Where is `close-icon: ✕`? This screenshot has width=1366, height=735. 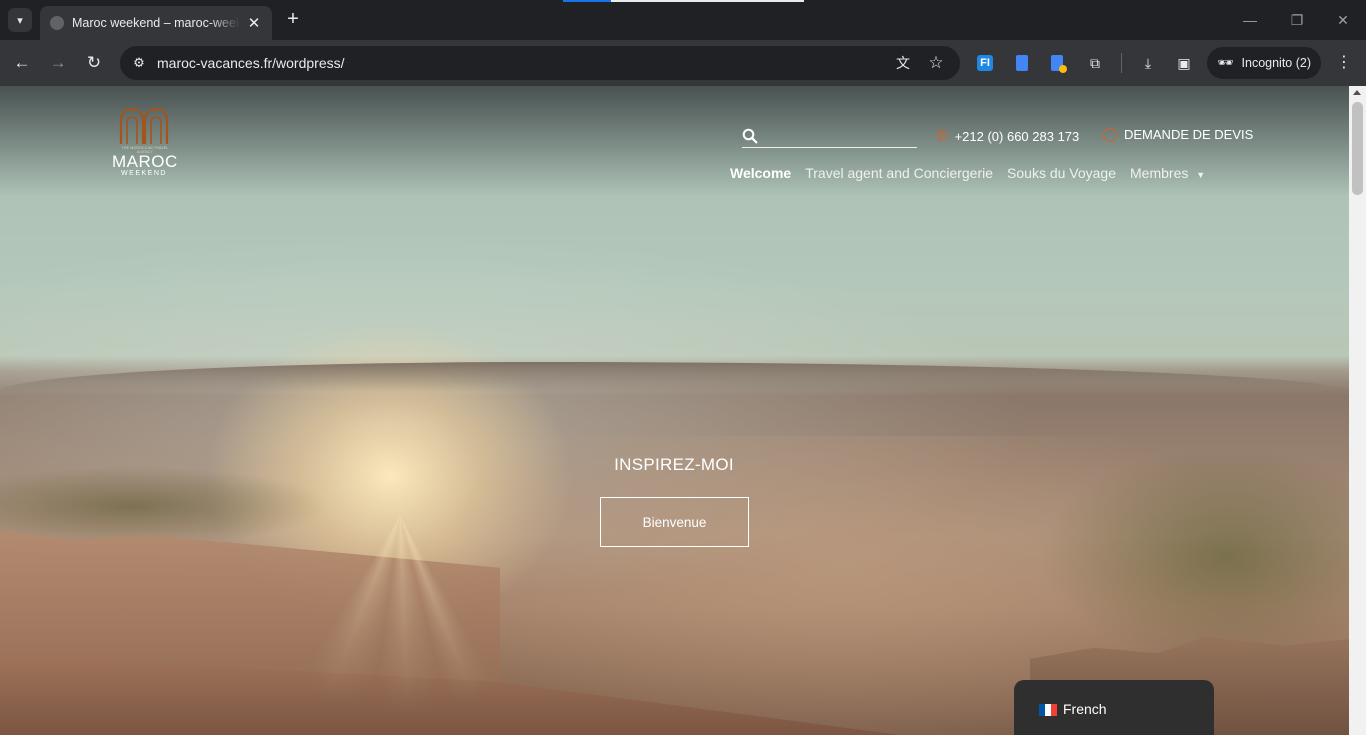
close-icon: ✕ is located at coordinates (254, 23).